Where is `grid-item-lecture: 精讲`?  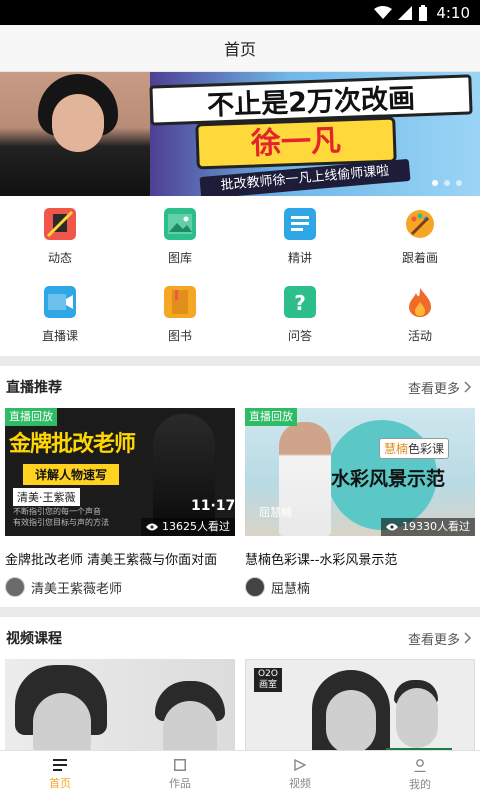
grid-item-lecture: 精讲 is located at coordinates (300, 239).